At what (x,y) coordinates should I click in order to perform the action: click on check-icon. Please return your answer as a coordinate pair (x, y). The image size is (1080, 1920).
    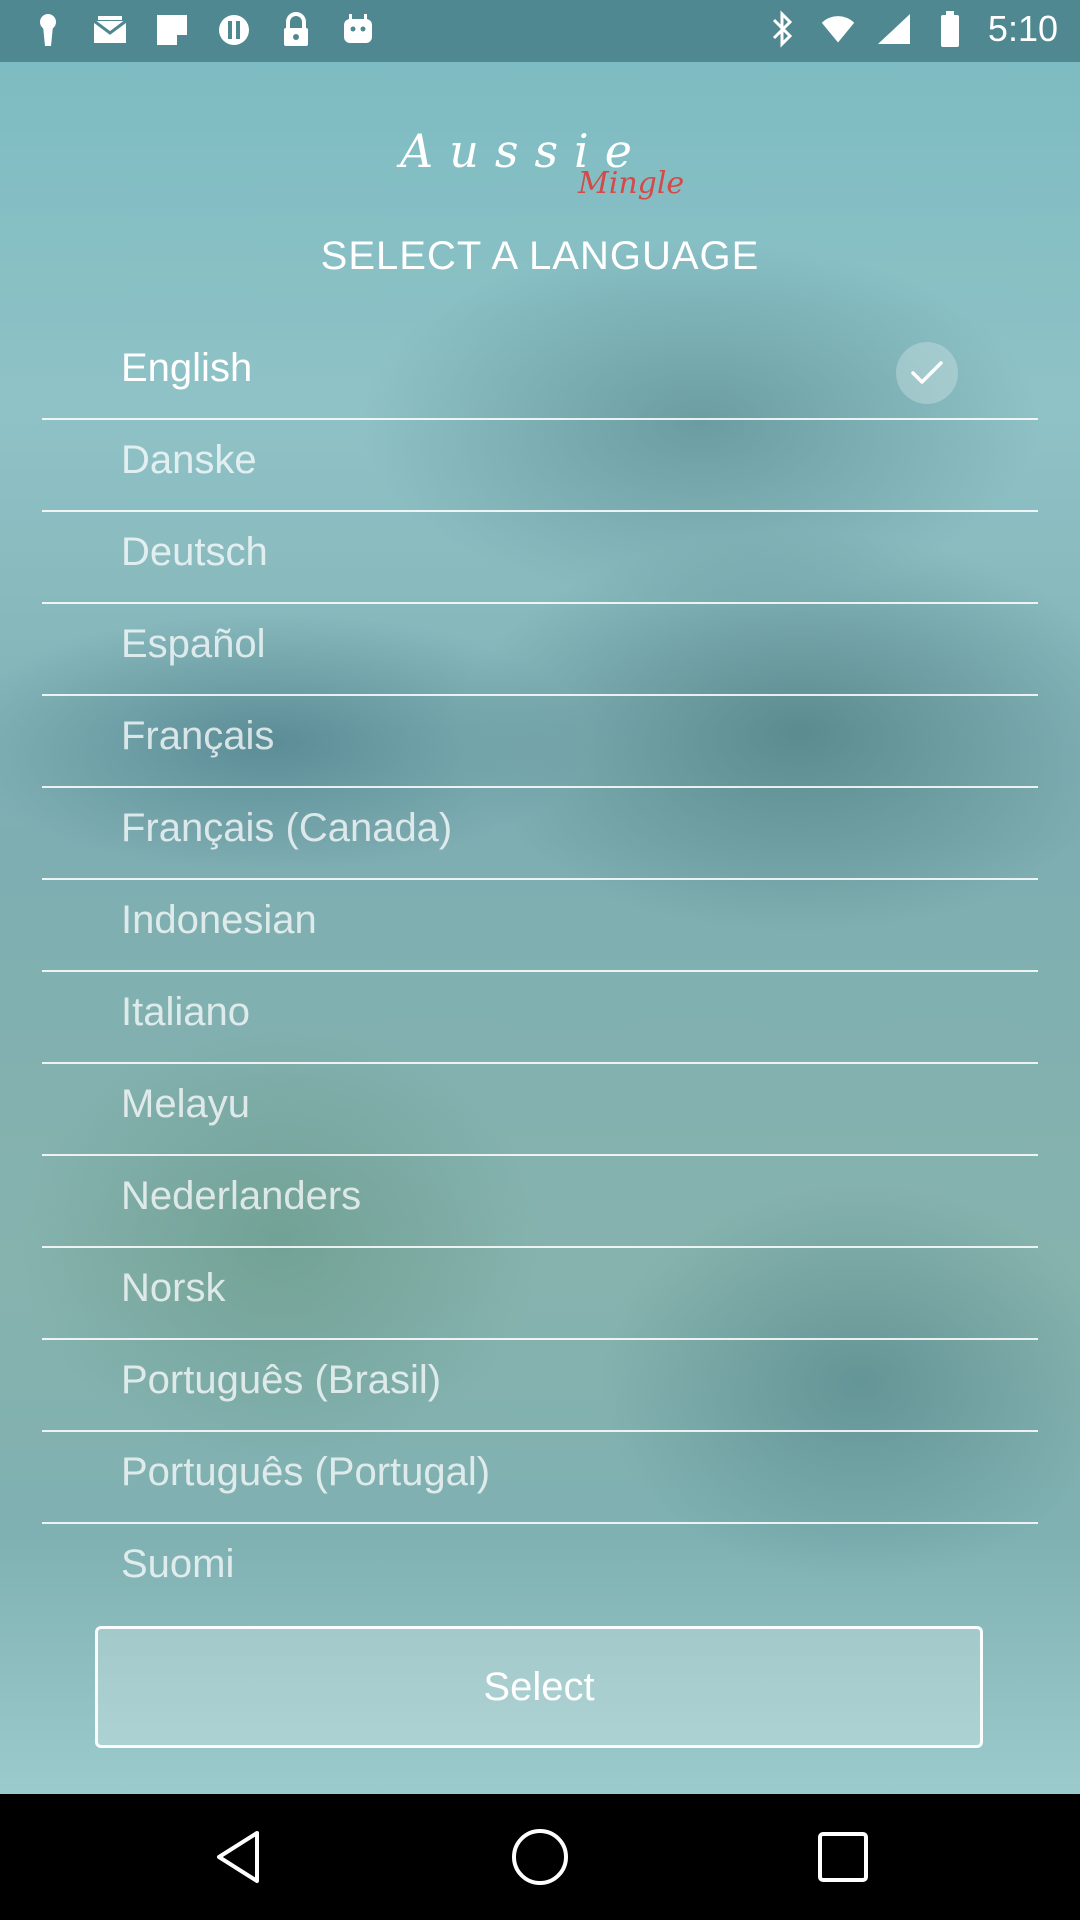
    Looking at the image, I should click on (927, 373).